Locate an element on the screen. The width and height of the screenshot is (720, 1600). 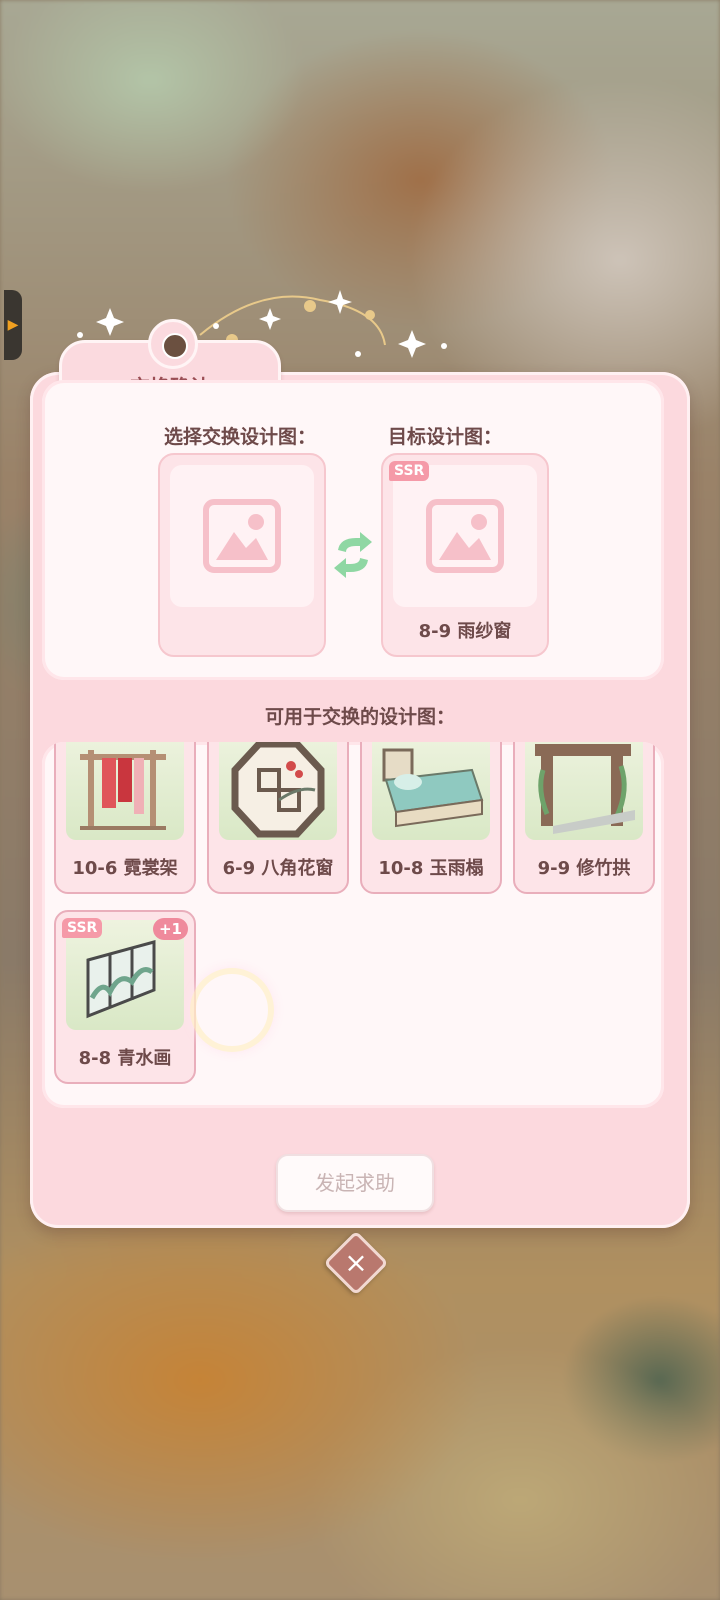
blueprint-name: 9-9 修竹拱 is located at coordinates (584, 868).